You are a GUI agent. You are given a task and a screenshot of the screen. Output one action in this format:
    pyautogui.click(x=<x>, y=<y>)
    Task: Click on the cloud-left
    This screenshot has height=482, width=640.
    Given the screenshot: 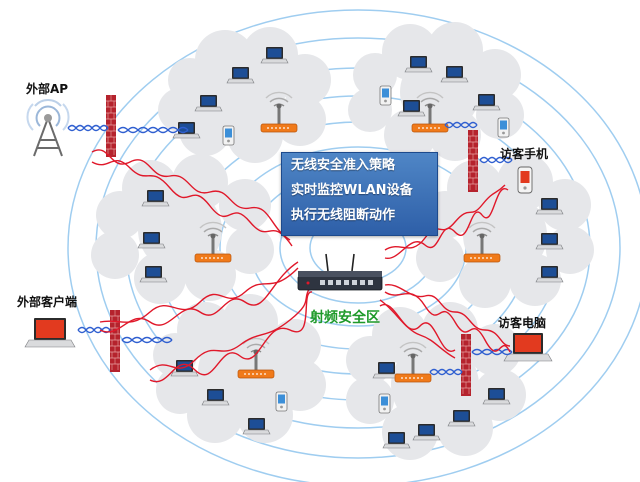 What is the action you would take?
    pyautogui.click(x=182, y=229)
    